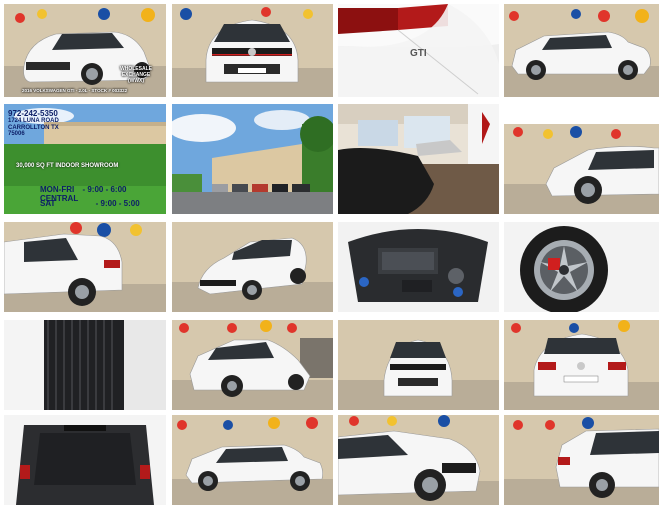 The height and width of the screenshot is (505, 662). I want to click on thumbnail-14-front-three-quarter, so click(252, 365).